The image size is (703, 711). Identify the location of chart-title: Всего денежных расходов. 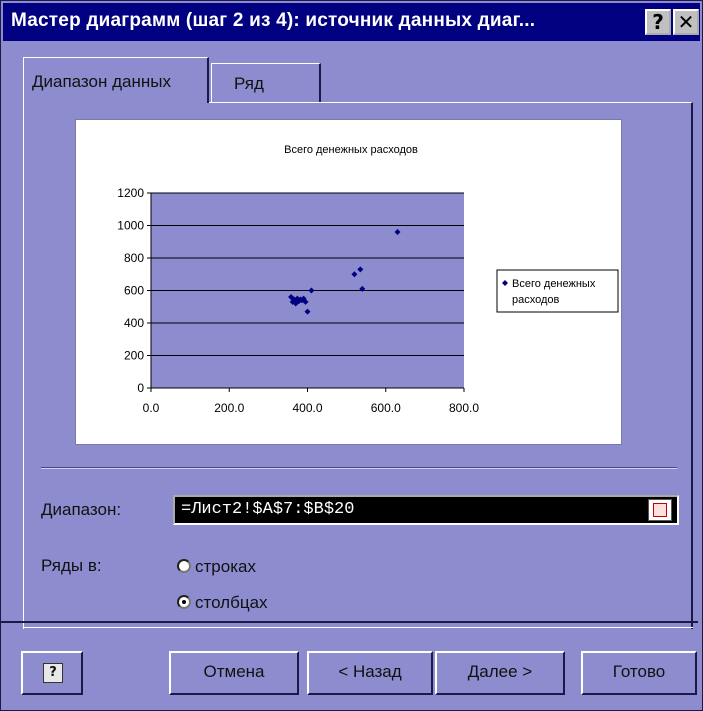
(351, 150).